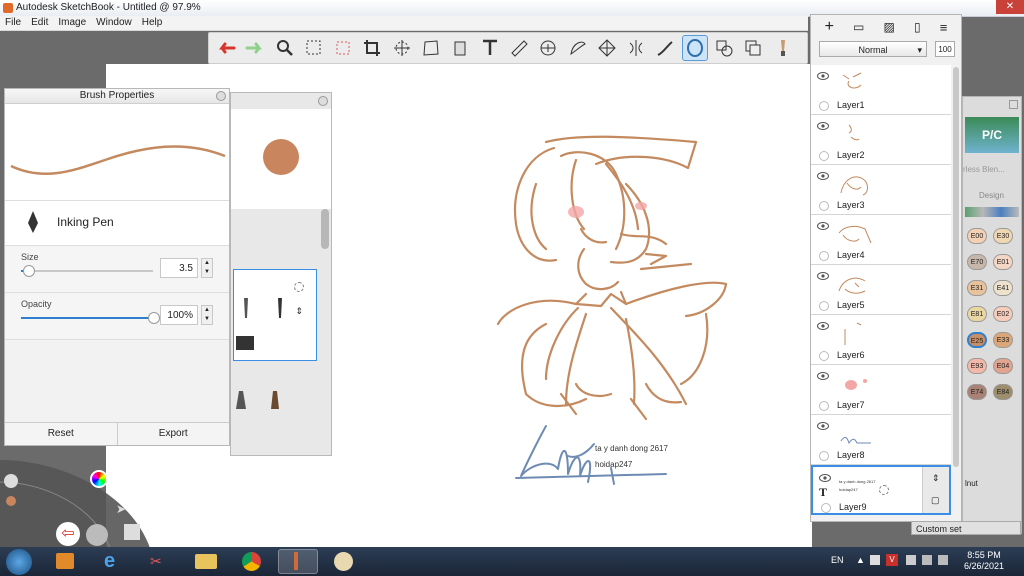 This screenshot has width=1024, height=576. What do you see at coordinates (72, 23) in the screenshot?
I see `menu-image: Image` at bounding box center [72, 23].